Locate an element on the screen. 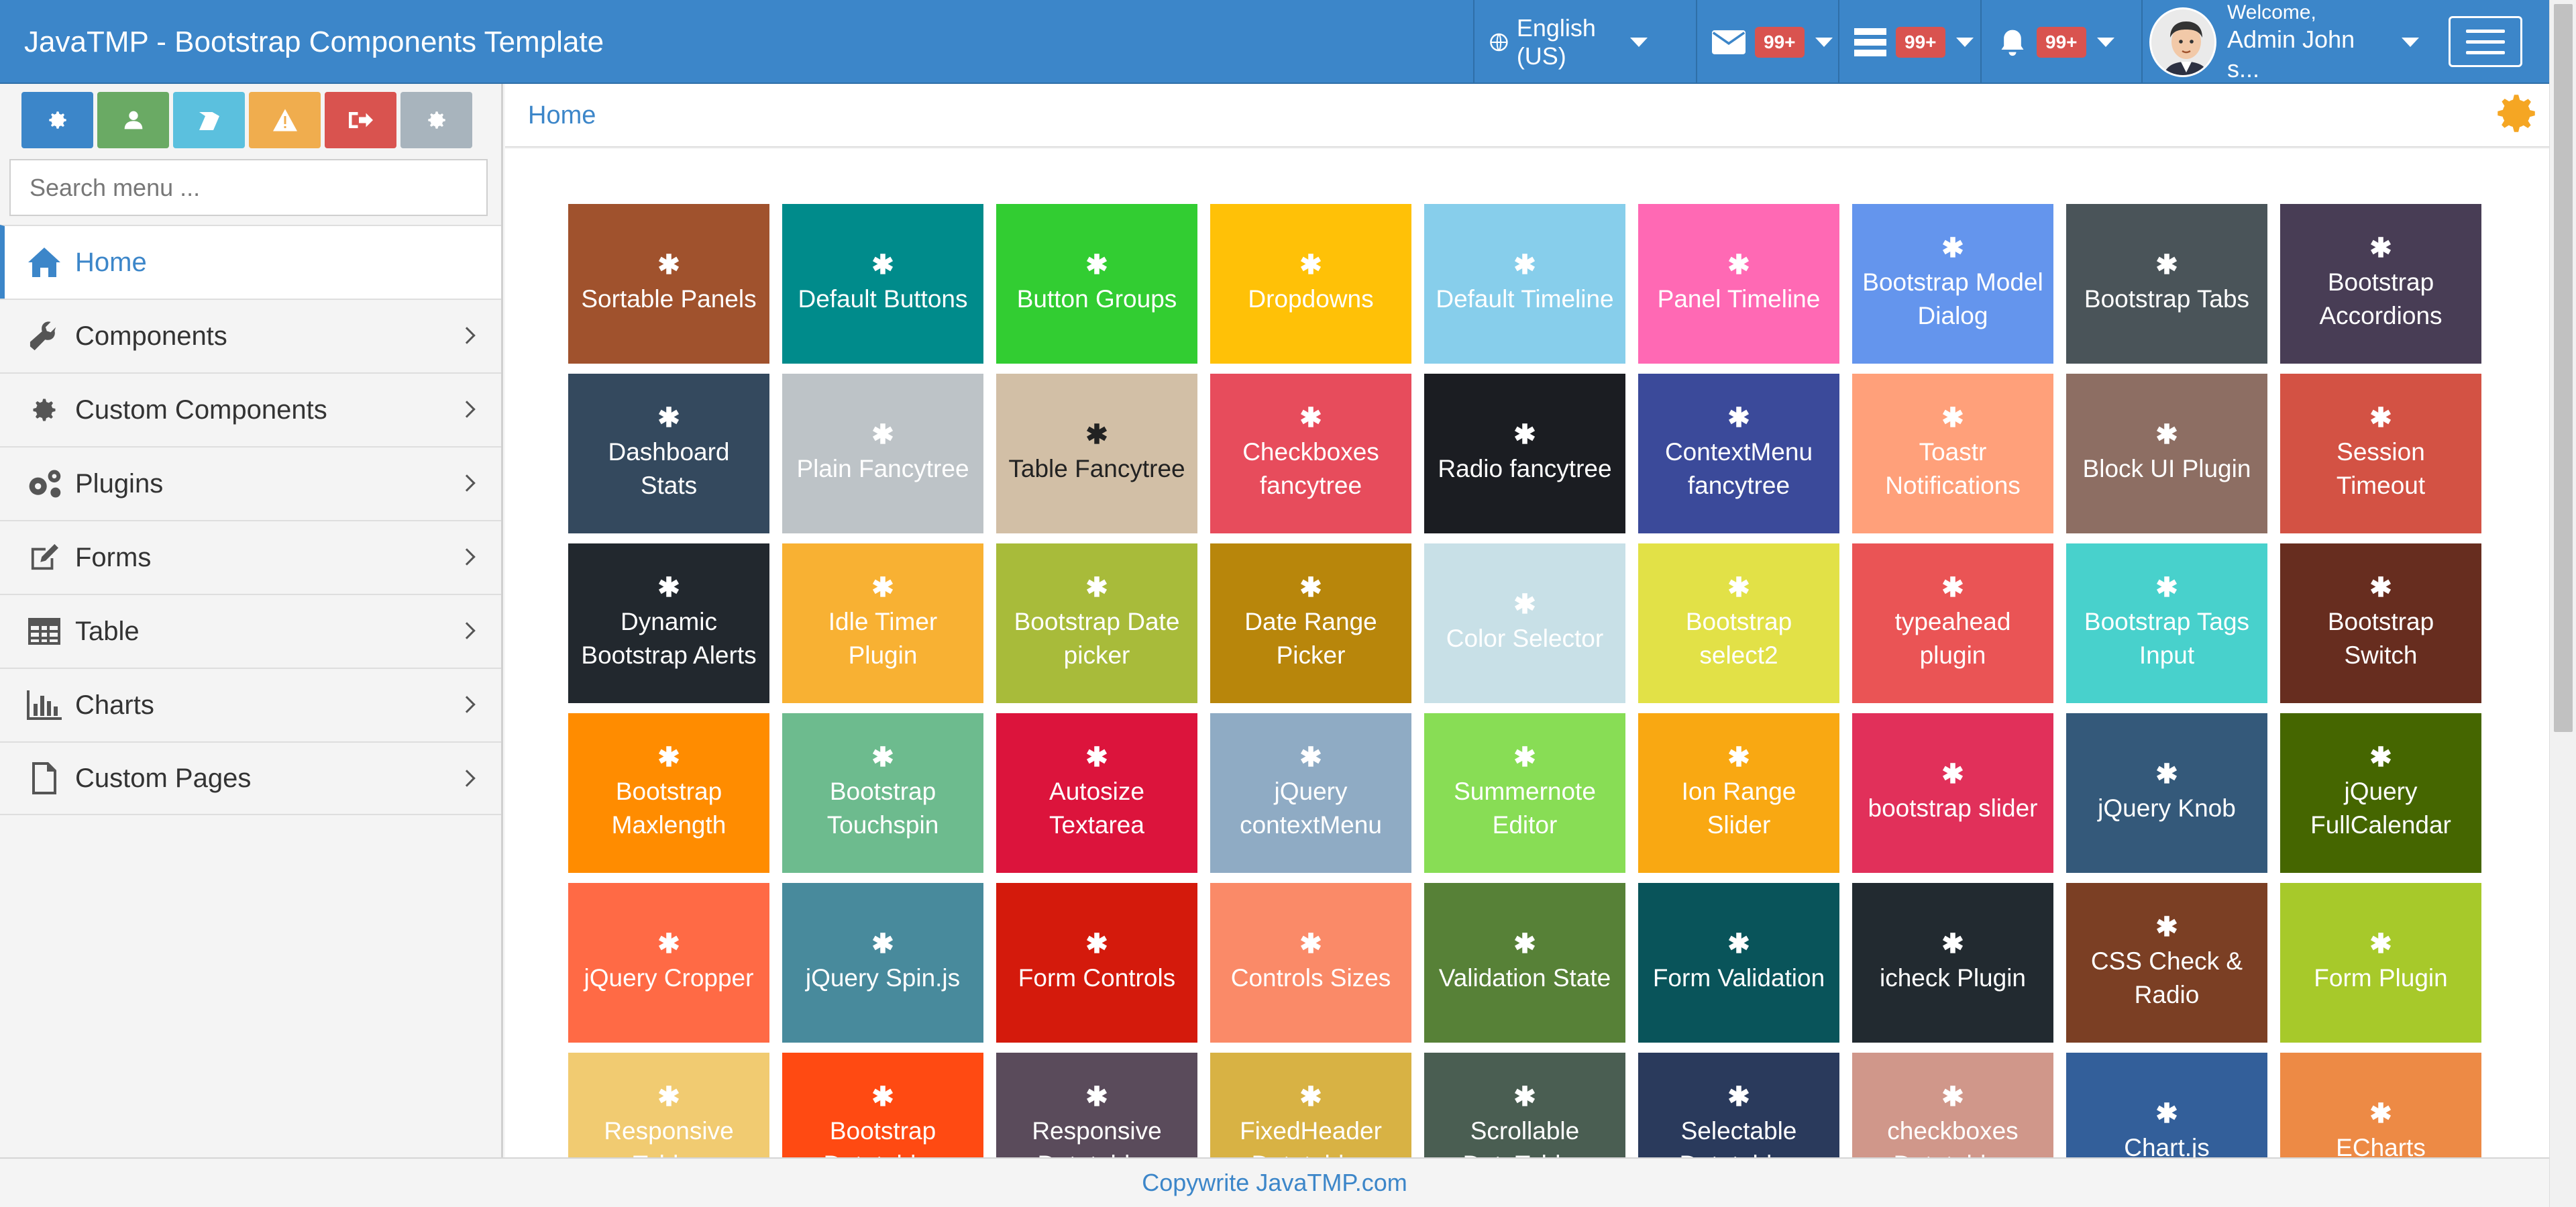 The image size is (2576, 1207). component-tile: ✱ Selectable Datatables is located at coordinates (1738, 1105).